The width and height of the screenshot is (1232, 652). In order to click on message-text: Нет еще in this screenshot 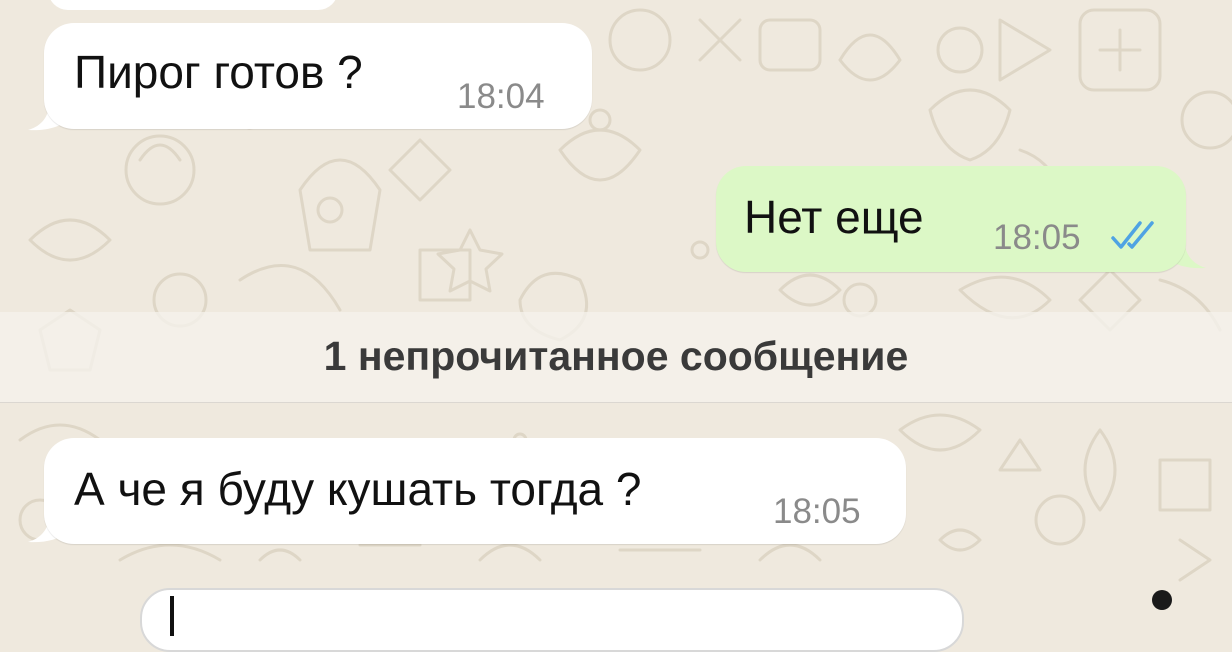, I will do `click(834, 217)`.